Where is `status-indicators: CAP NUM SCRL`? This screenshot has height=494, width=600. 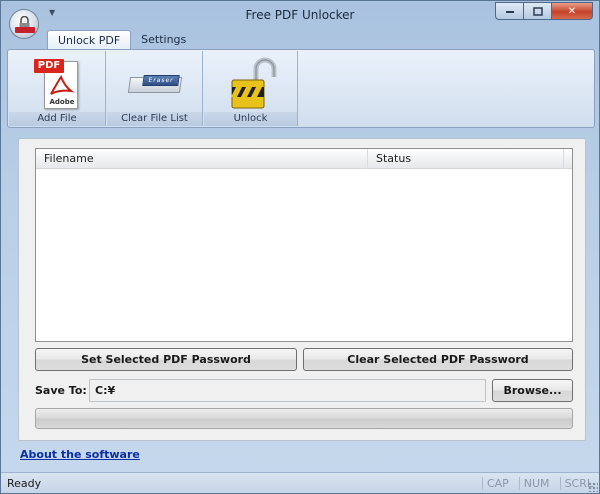
status-indicators: CAP NUM SCRL is located at coordinates (537, 483).